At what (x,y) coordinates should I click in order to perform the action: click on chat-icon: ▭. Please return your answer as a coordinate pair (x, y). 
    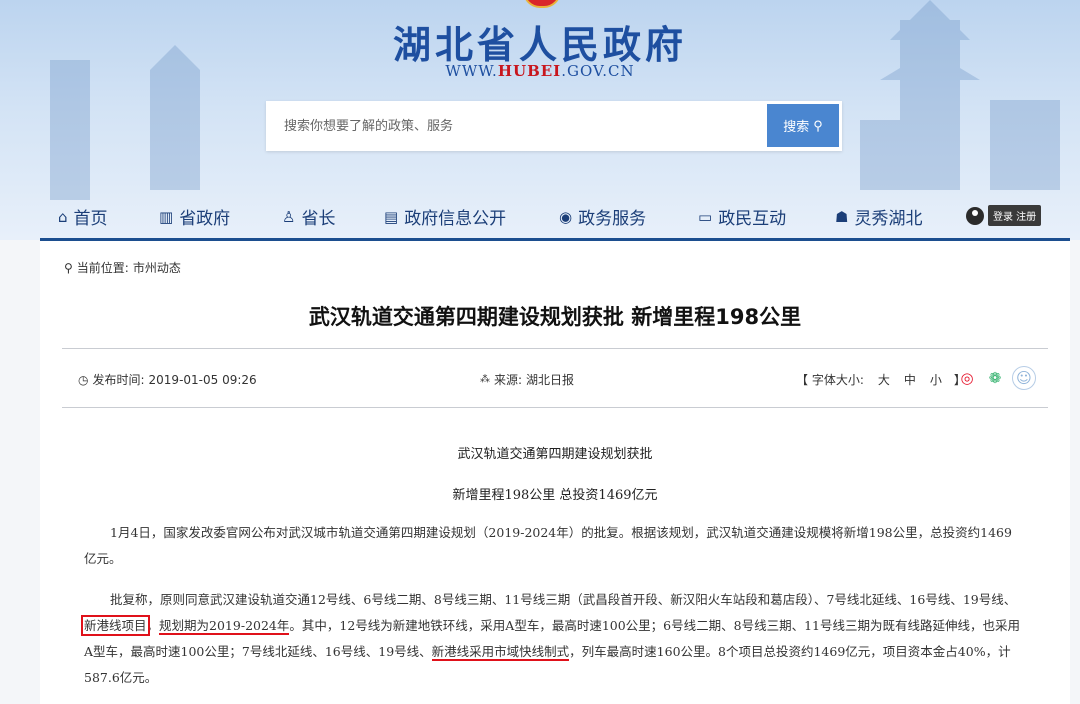
    Looking at the image, I should click on (705, 216).